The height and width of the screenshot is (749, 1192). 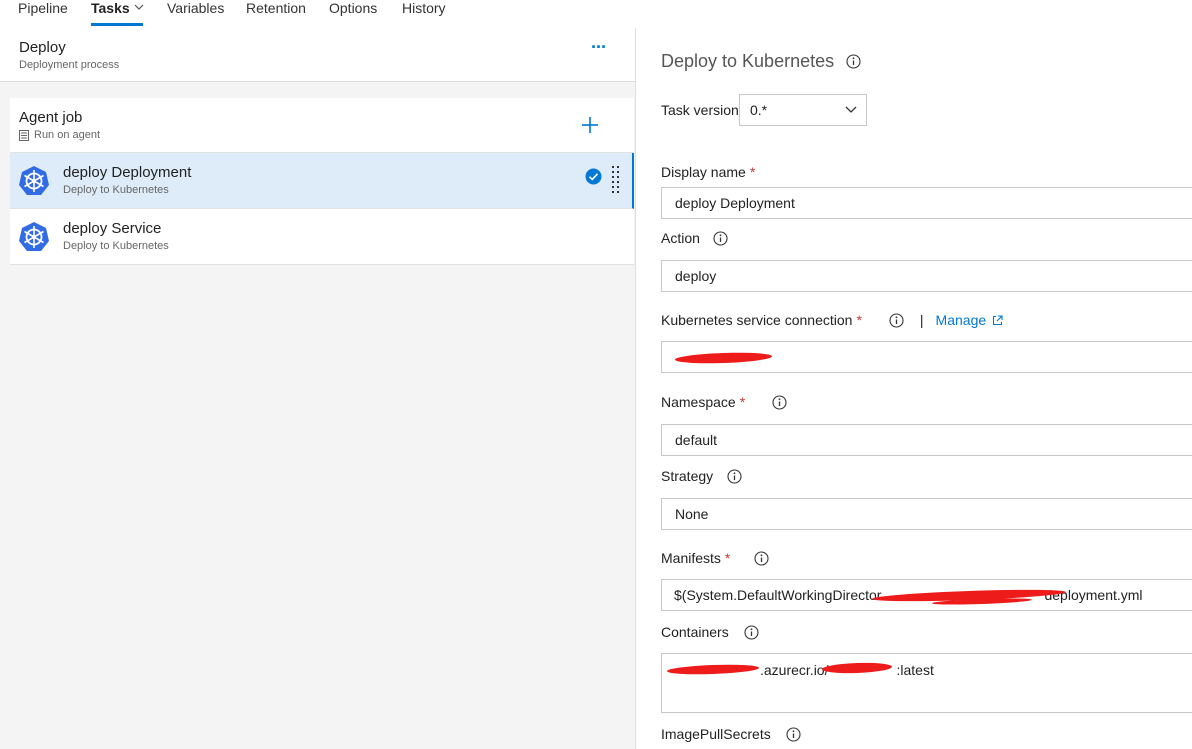 I want to click on agent-job: Agent job Run on agent, so click(x=322, y=125).